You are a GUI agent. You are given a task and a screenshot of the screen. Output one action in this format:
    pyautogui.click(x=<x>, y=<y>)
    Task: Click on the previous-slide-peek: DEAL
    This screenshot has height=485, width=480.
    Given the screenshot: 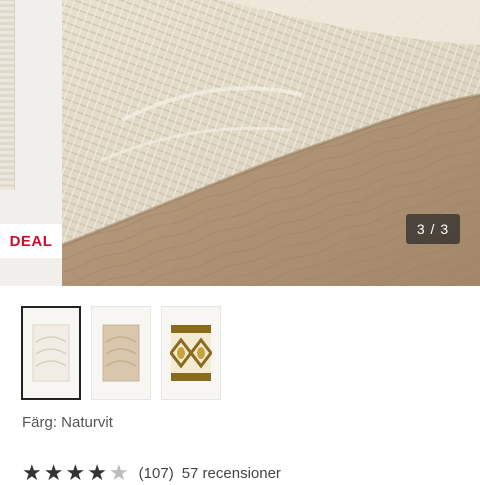 What is the action you would take?
    pyautogui.click(x=31, y=143)
    